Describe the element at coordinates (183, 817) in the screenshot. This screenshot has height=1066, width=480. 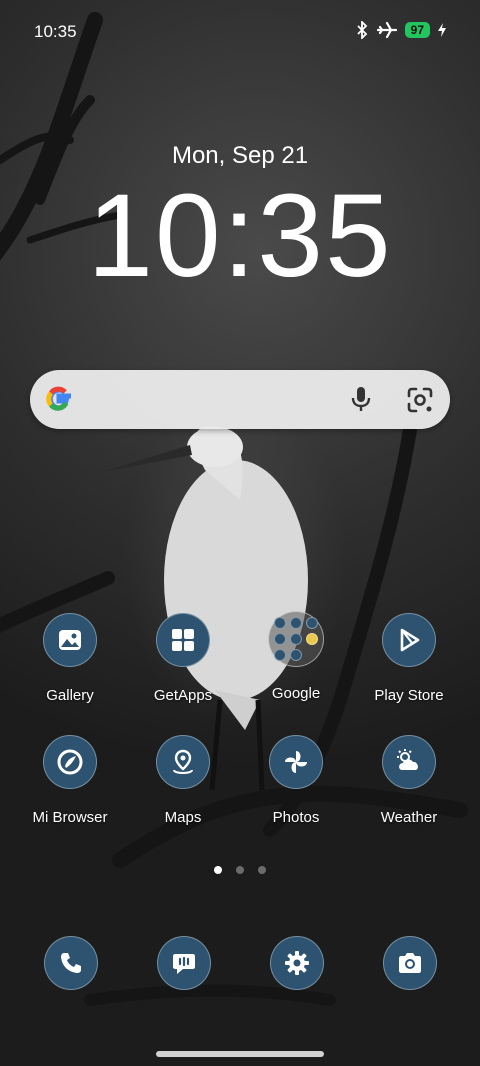
I see `app-label: Maps` at that location.